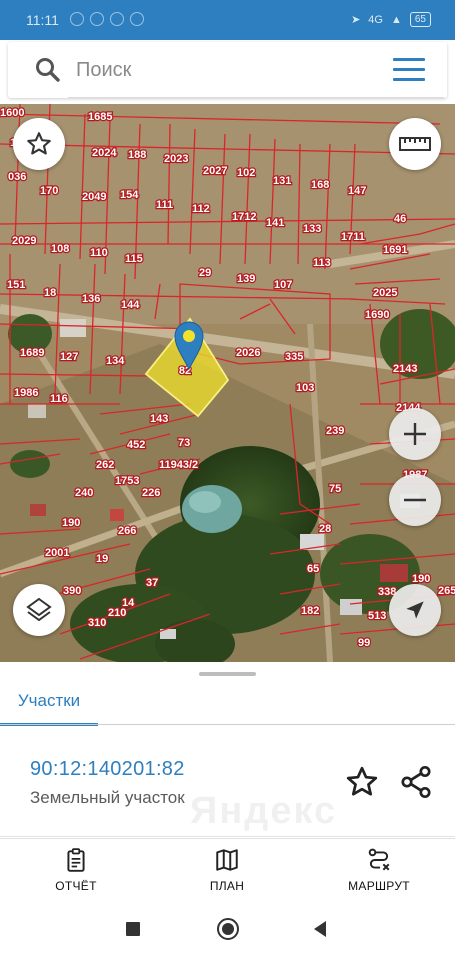 The width and height of the screenshot is (455, 960). What do you see at coordinates (130, 305) in the screenshot?
I see `parcel-label: 144` at bounding box center [130, 305].